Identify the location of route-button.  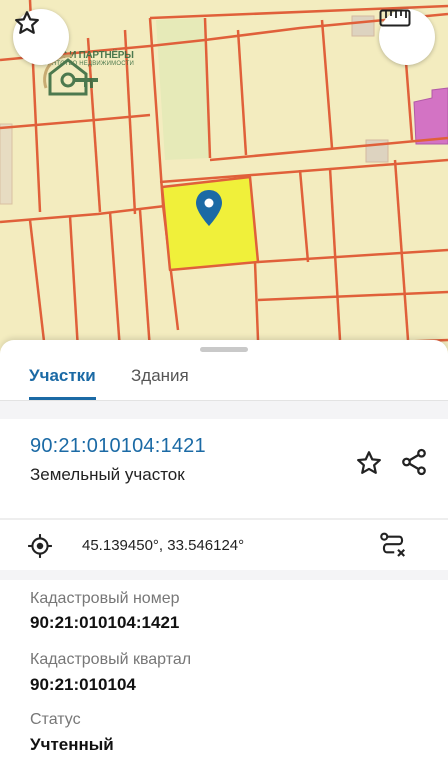
(393, 546).